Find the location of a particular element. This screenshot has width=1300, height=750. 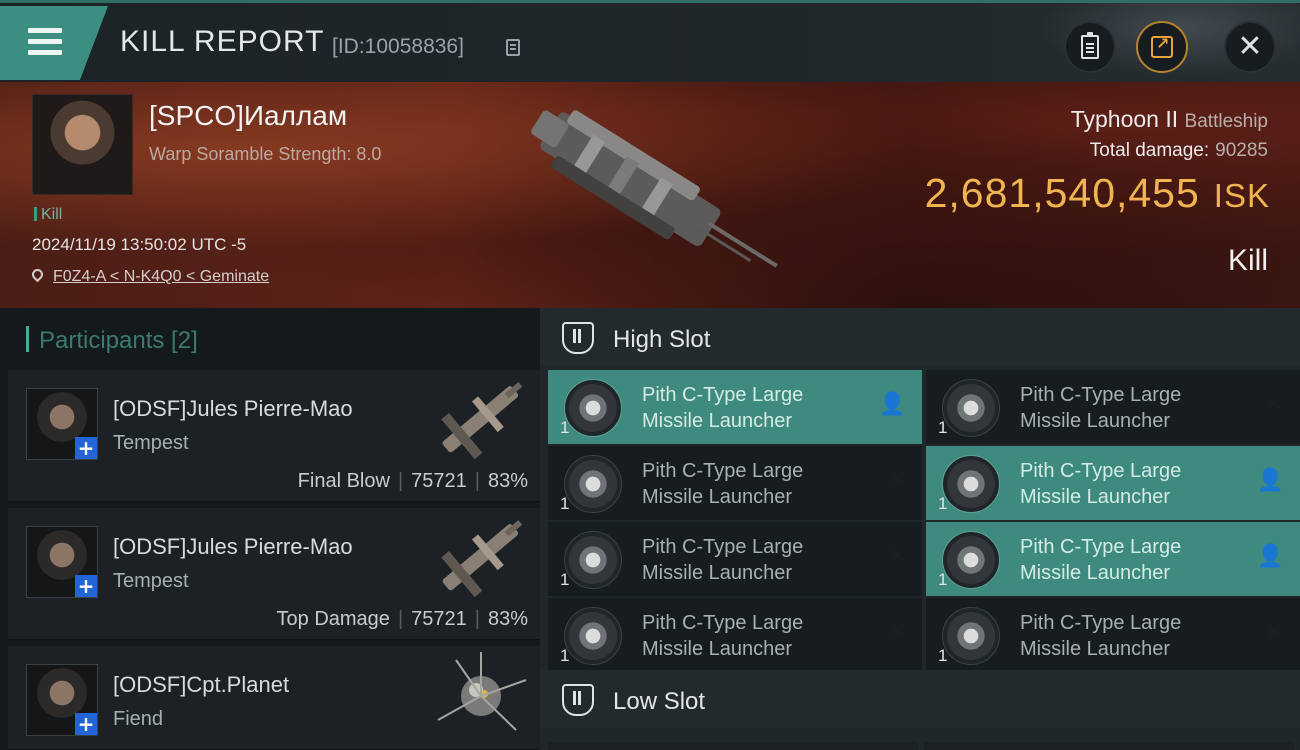

share-icon is located at coordinates (1162, 46).